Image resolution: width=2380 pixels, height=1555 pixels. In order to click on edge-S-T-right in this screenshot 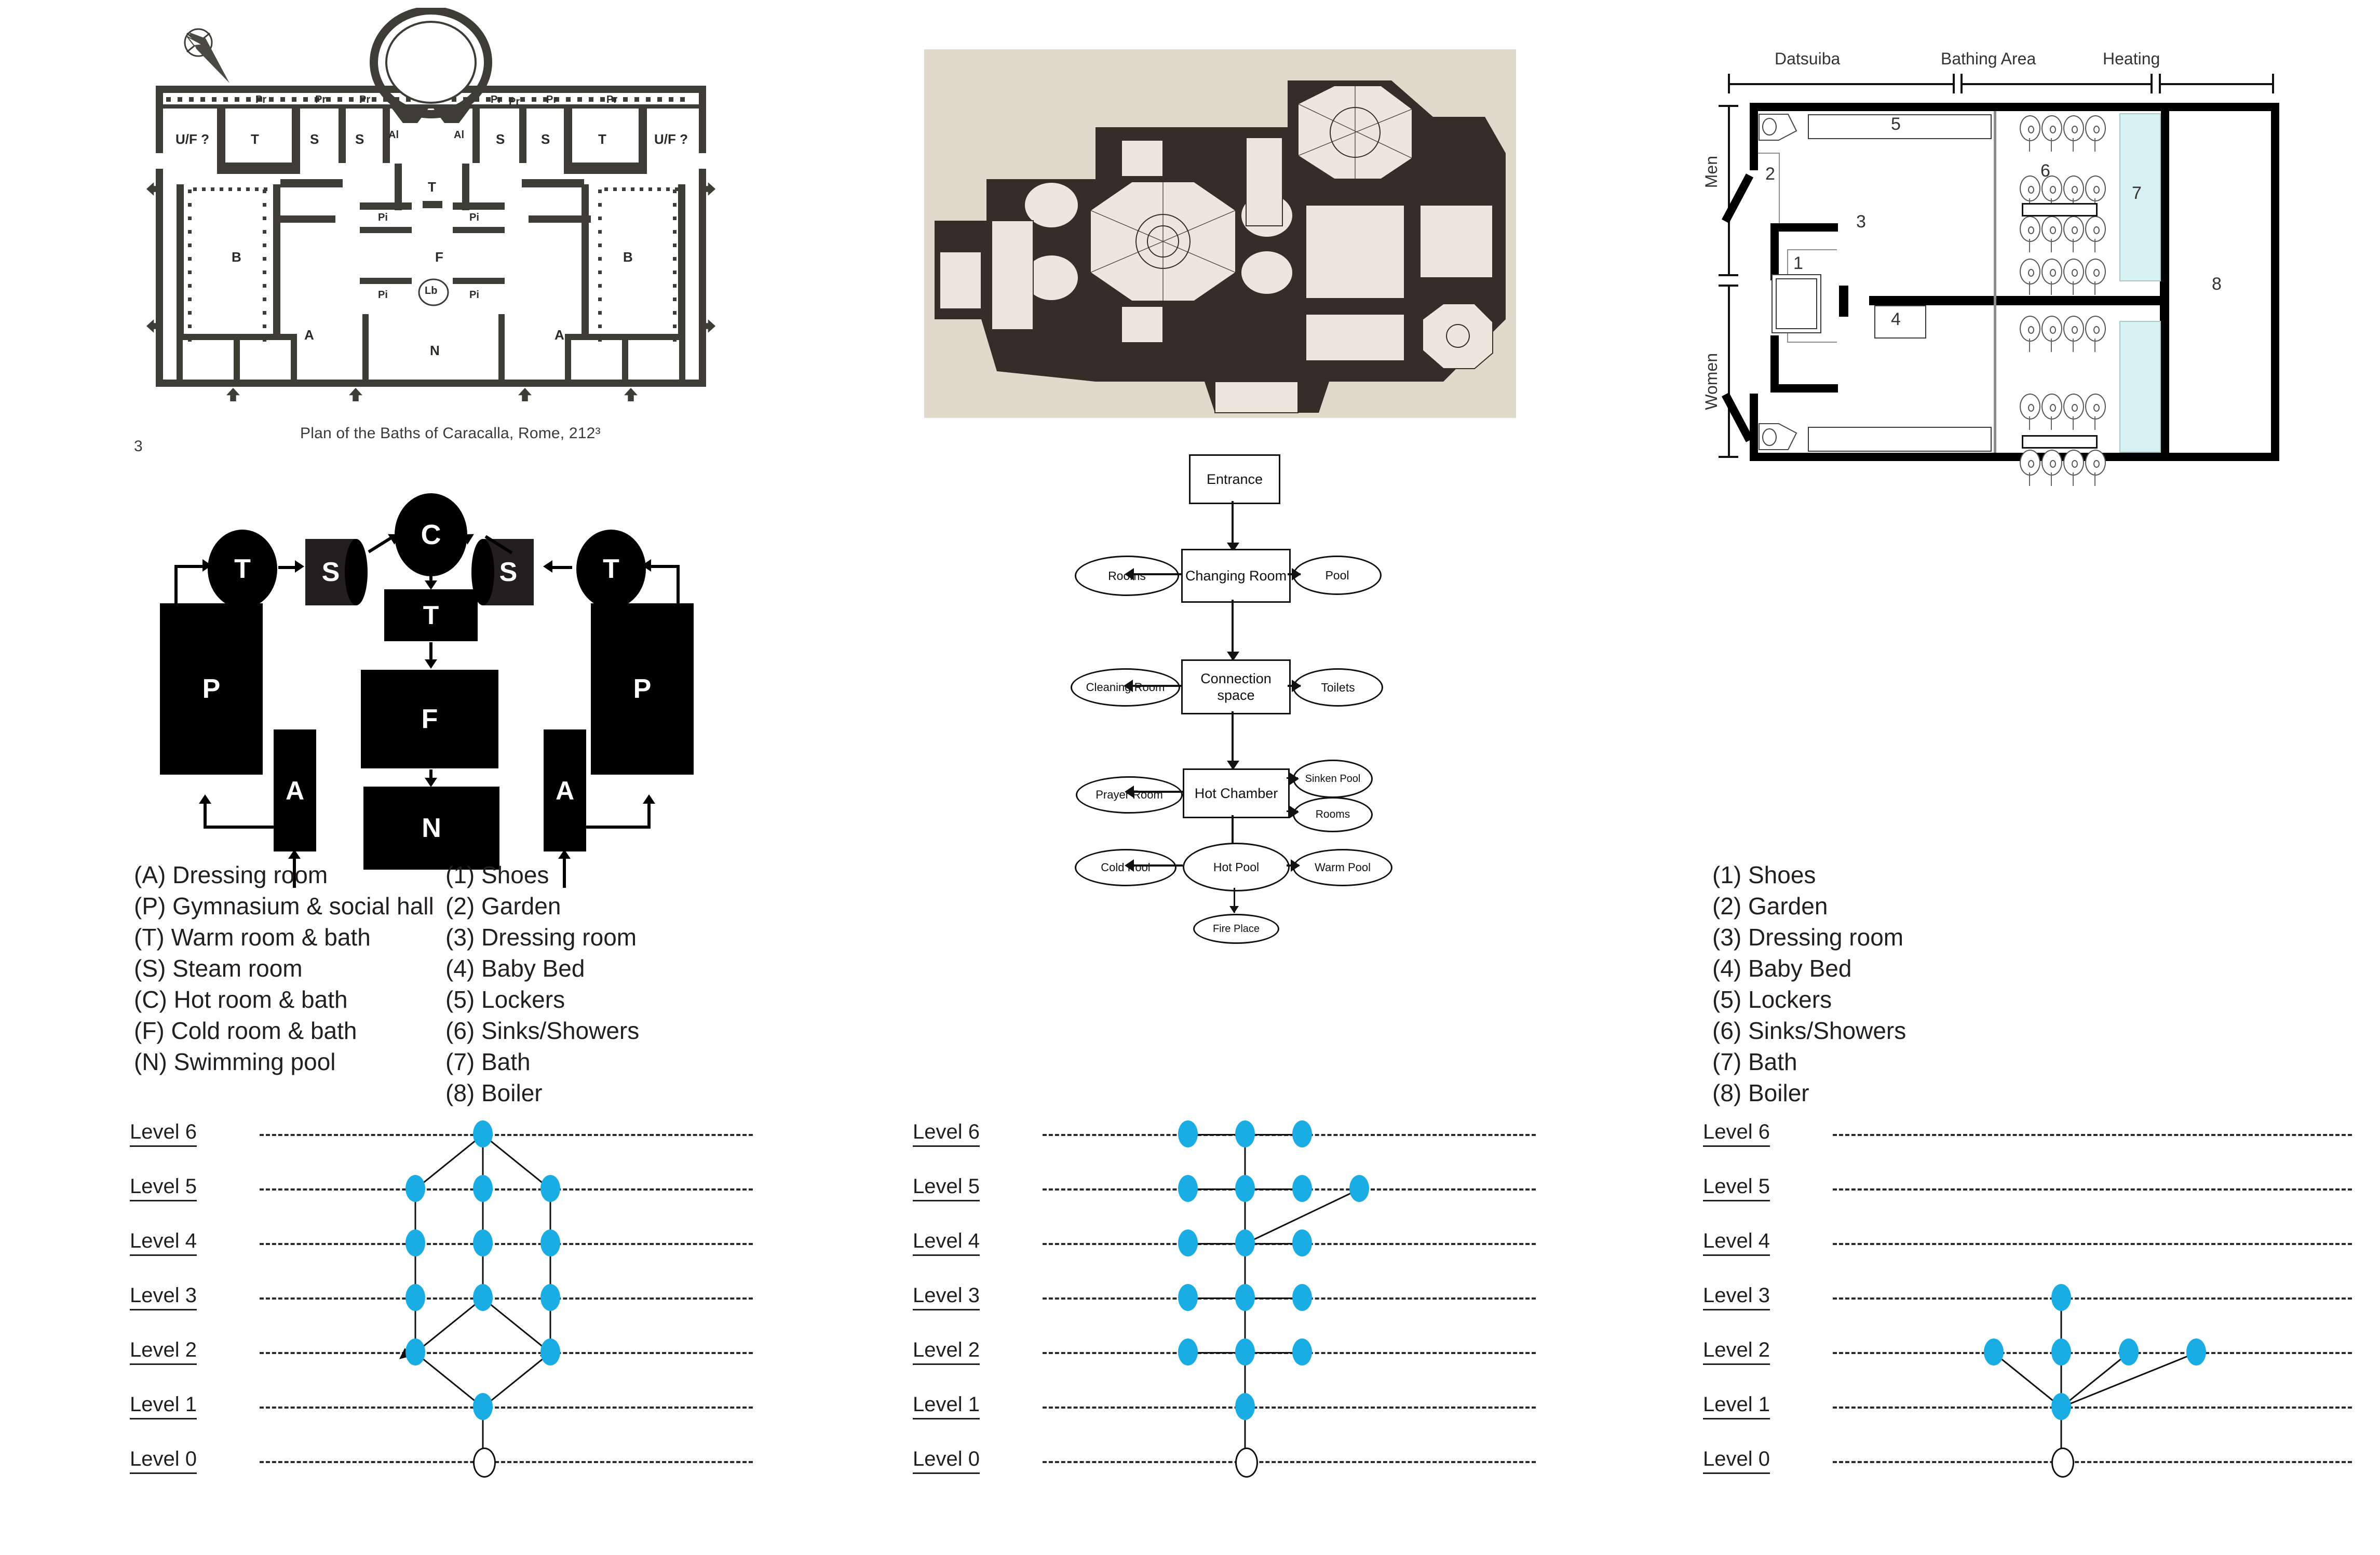, I will do `click(561, 567)`.